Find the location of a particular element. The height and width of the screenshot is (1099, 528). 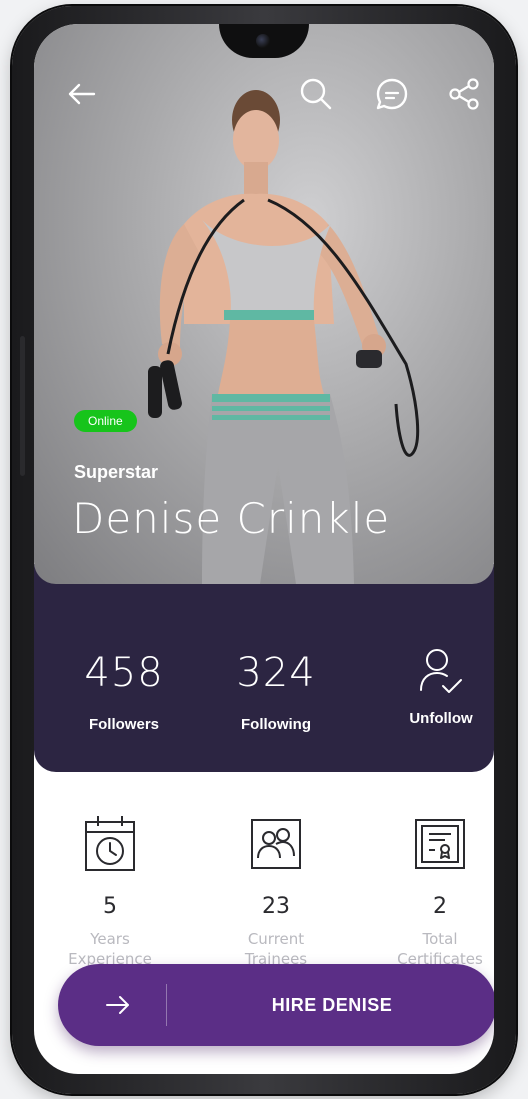

experience-caption-line1: Years is located at coordinates (110, 939).